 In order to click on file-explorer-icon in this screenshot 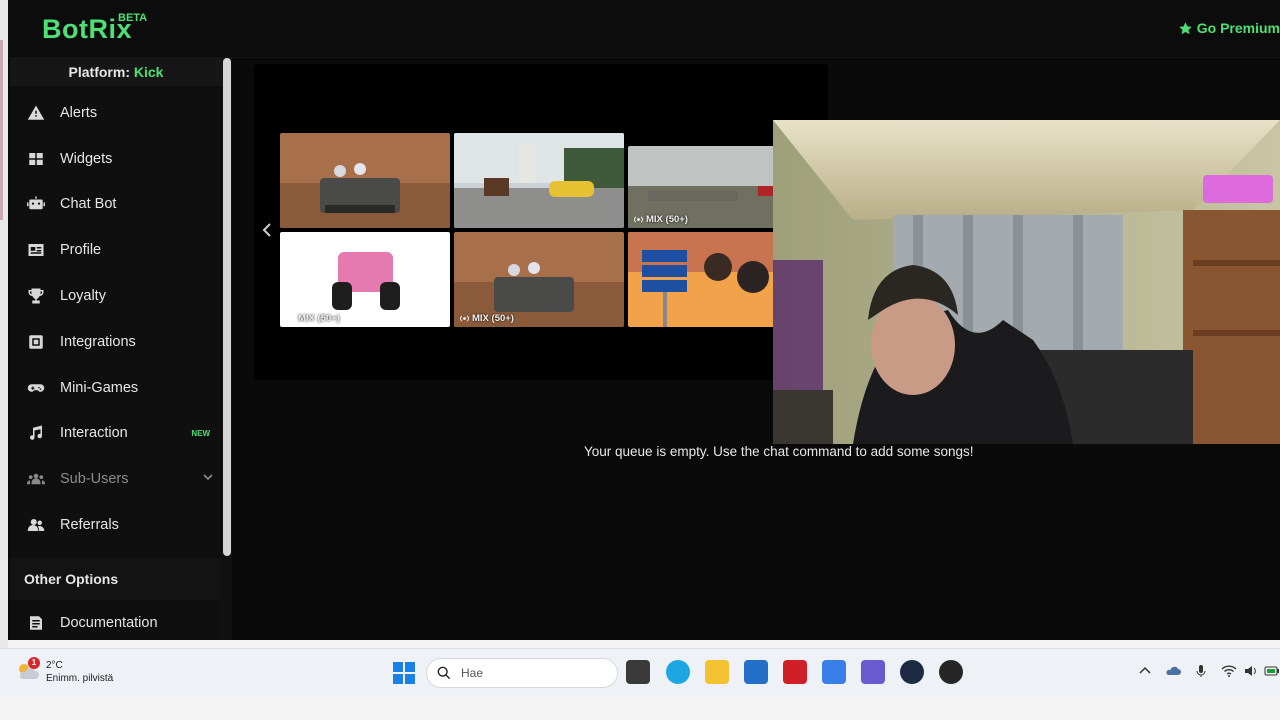, I will do `click(717, 672)`.